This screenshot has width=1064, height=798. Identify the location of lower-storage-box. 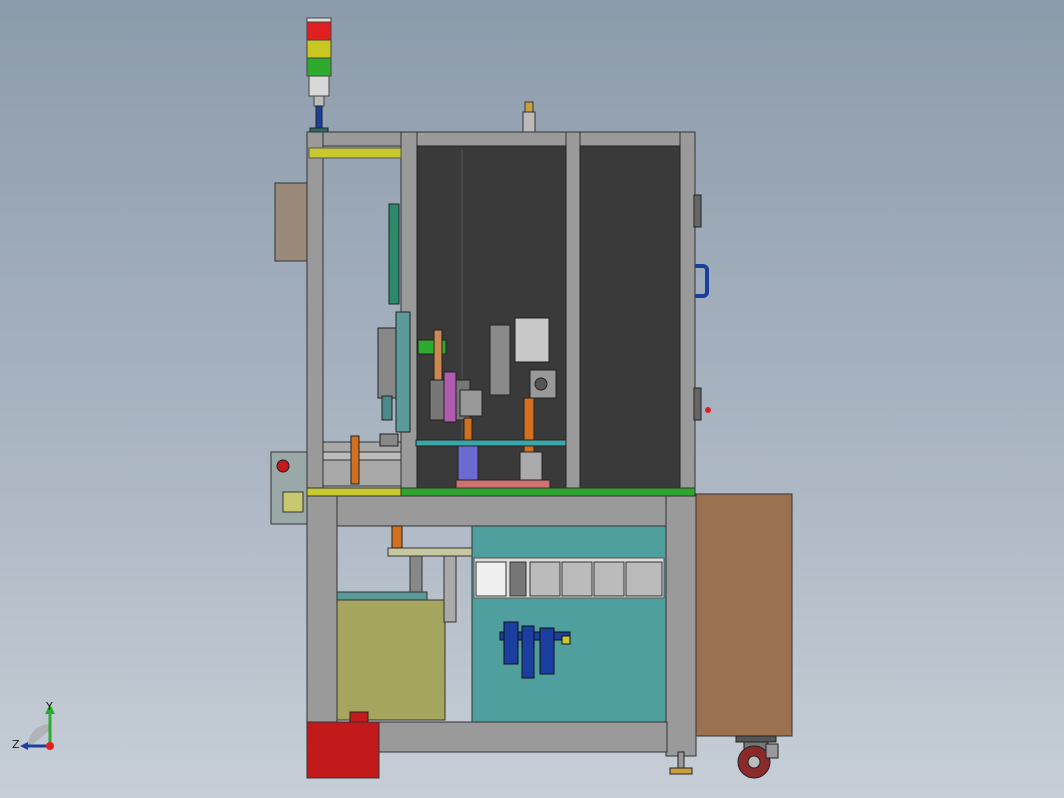
(404, 624).